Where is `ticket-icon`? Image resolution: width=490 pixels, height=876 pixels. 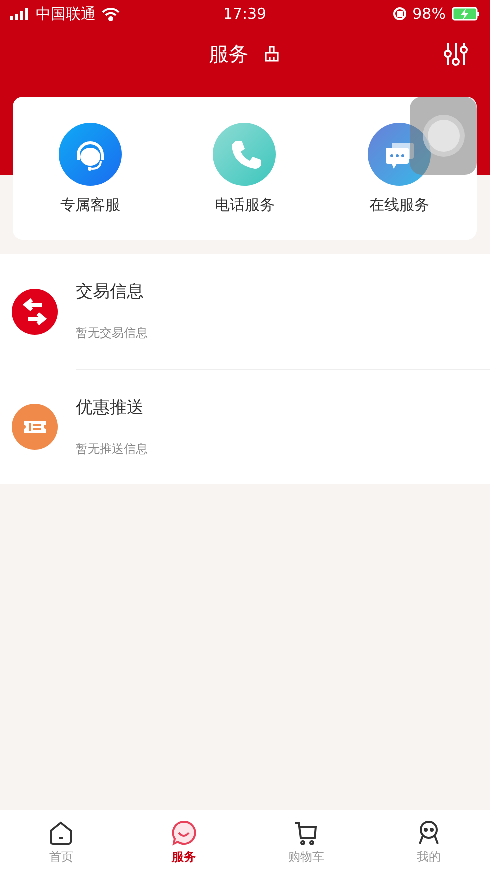
ticket-icon is located at coordinates (35, 427).